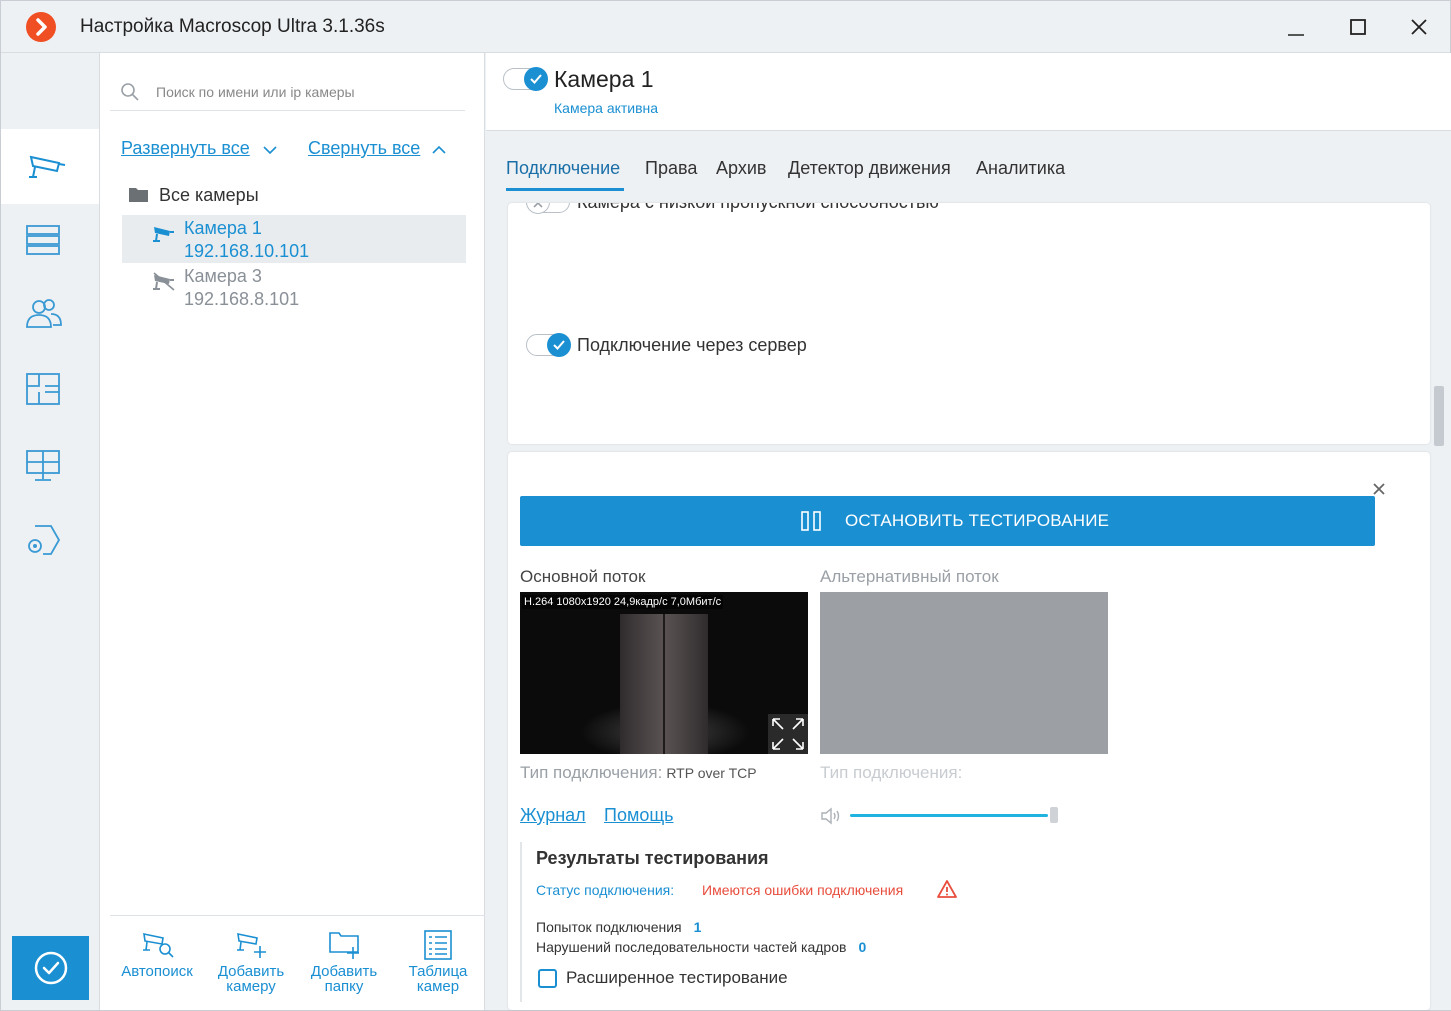 The image size is (1451, 1011). Describe the element at coordinates (185, 148) in the screenshot. I see `expand-all-link: Развернуть все` at that location.